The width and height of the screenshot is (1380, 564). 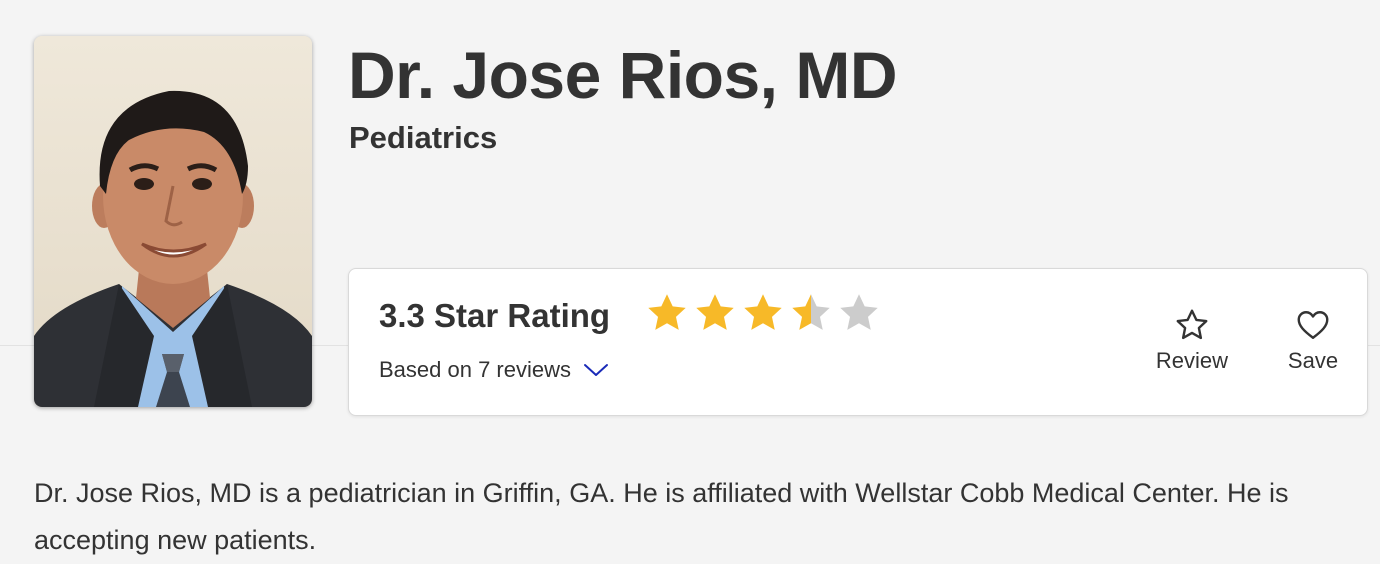 I want to click on save-button-label: Save, so click(x=1313, y=360).